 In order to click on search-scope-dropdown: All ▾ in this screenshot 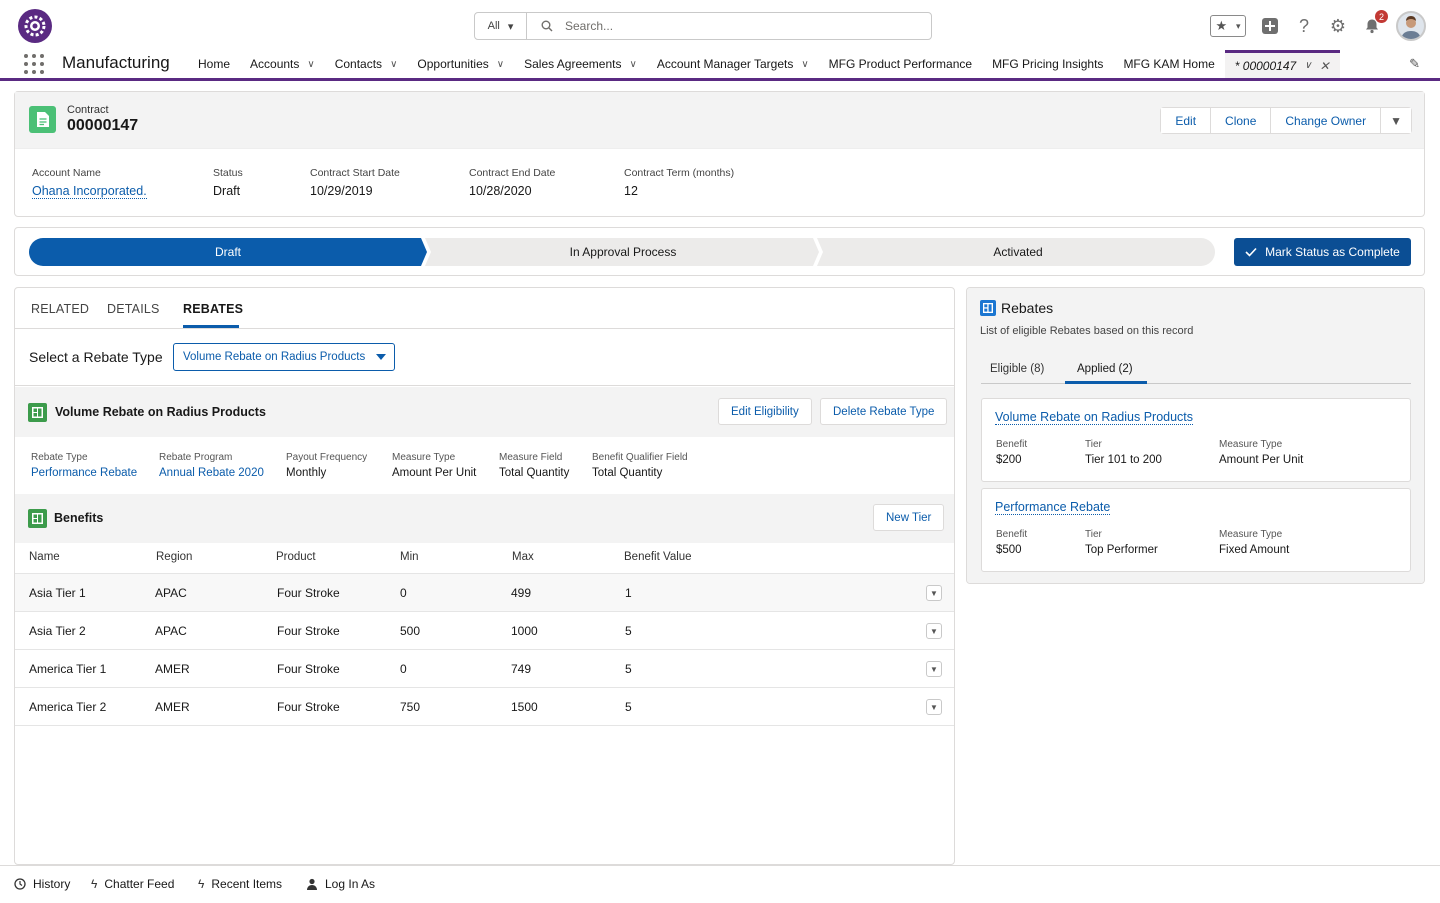, I will do `click(501, 26)`.